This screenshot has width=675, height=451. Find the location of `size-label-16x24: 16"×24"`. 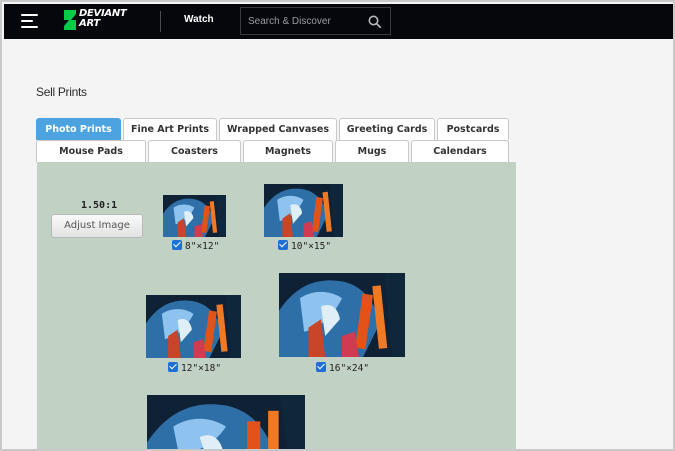

size-label-16x24: 16"×24" is located at coordinates (349, 368).